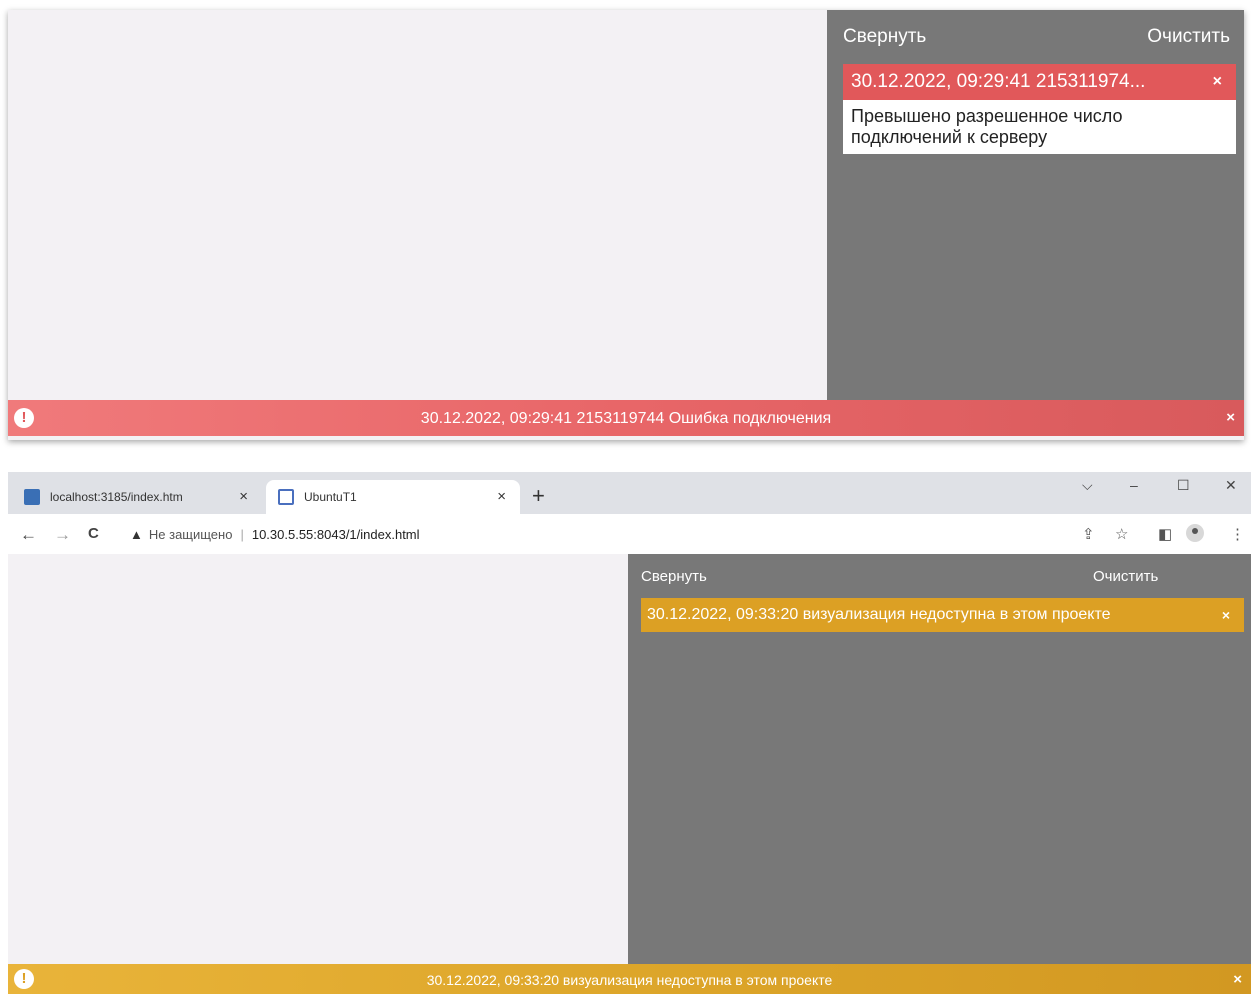 Image resolution: width=1251 pixels, height=994 pixels. I want to click on warning-triangle-icon: ▲, so click(136, 534).